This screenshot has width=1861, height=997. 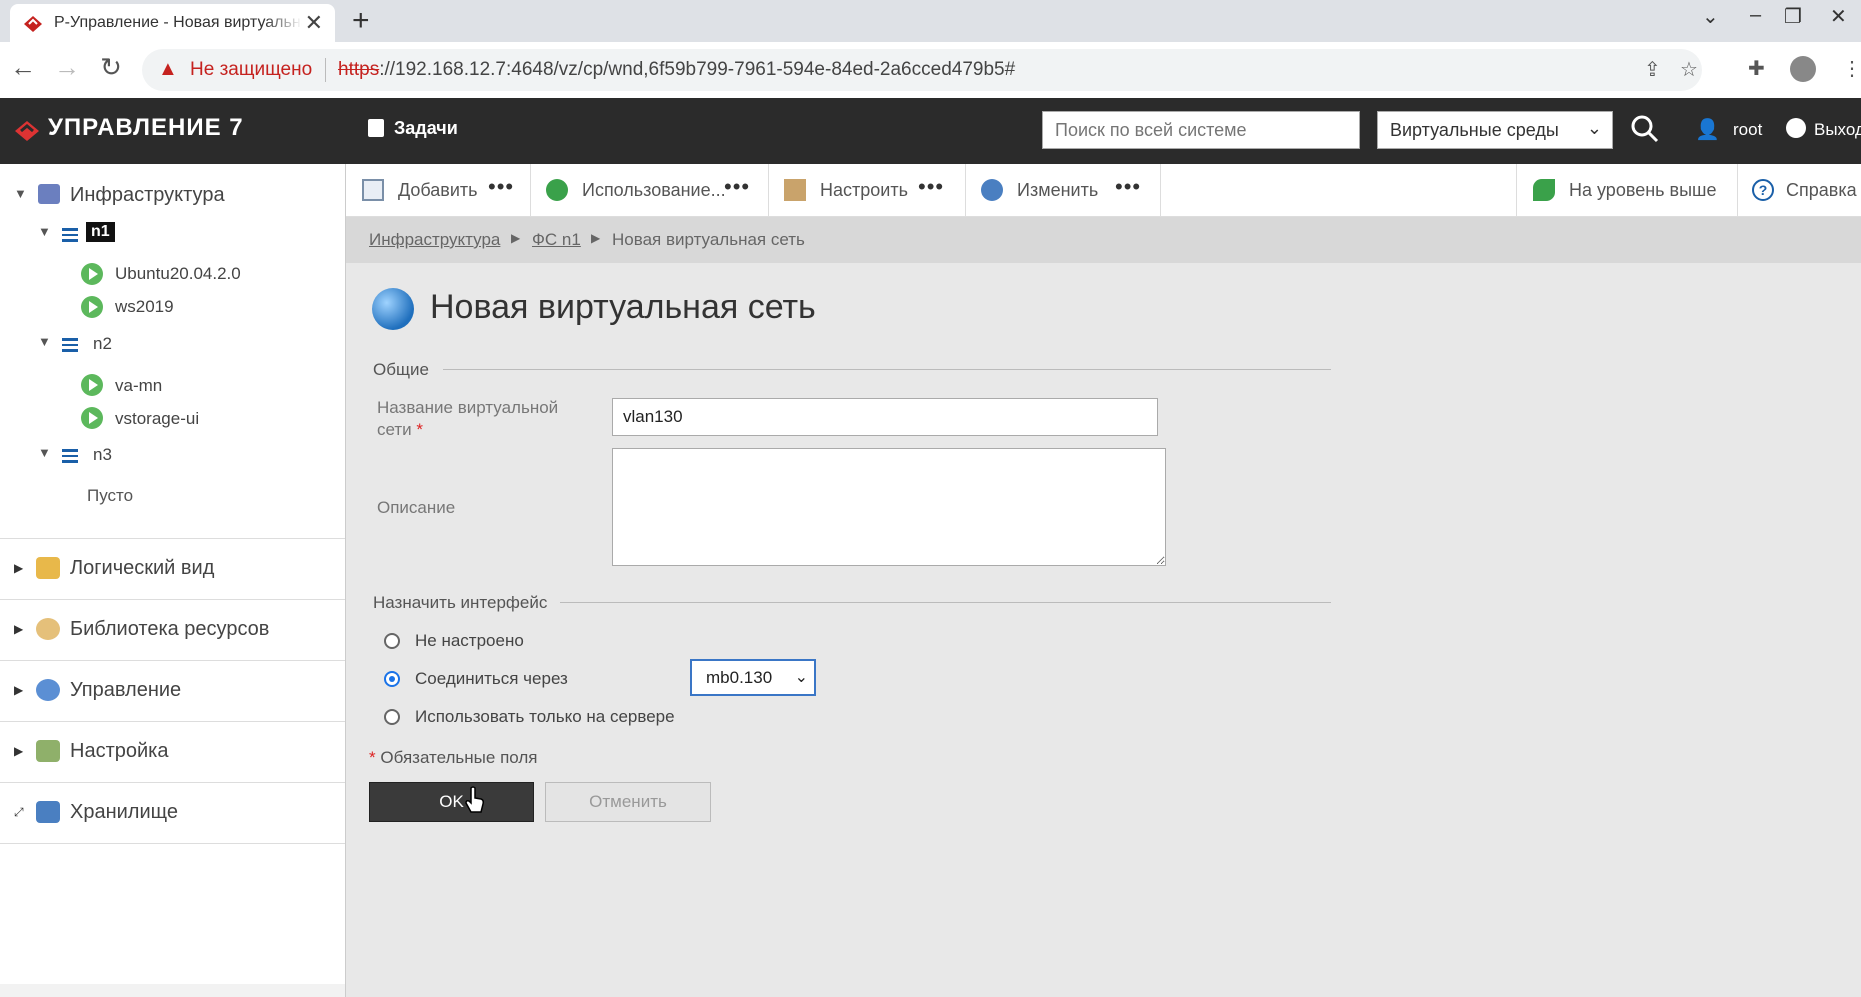 What do you see at coordinates (102, 344) in the screenshot?
I see `tree-node-n2: n2` at bounding box center [102, 344].